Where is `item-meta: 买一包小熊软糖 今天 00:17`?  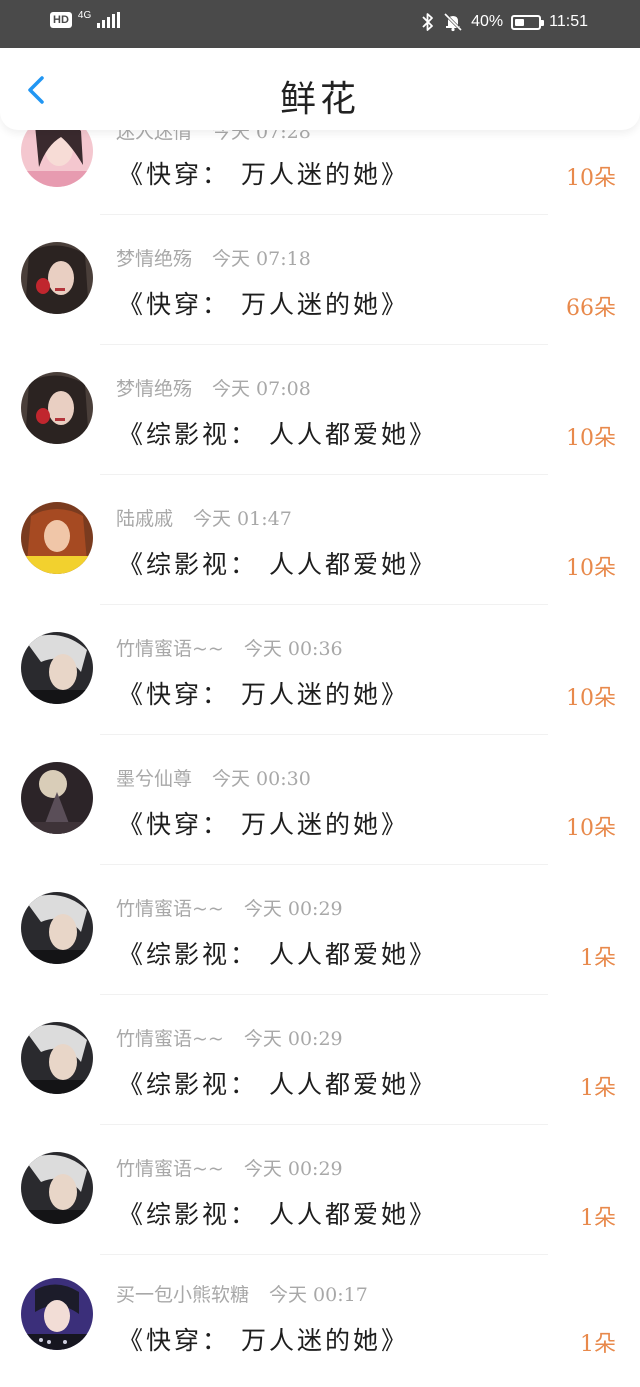
item-meta: 买一包小熊软糖 今天 00:17 is located at coordinates (242, 1293).